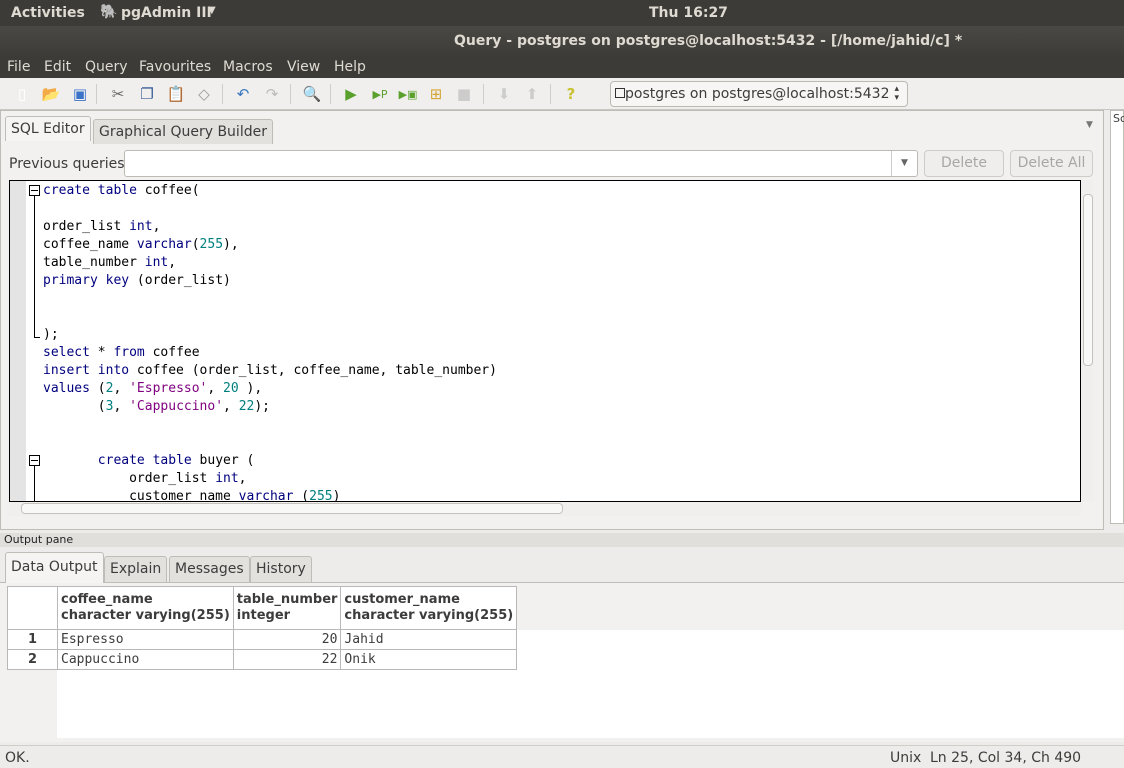 Image resolution: width=1124 pixels, height=768 pixels. What do you see at coordinates (243, 94) in the screenshot?
I see `undo-icon: ↶` at bounding box center [243, 94].